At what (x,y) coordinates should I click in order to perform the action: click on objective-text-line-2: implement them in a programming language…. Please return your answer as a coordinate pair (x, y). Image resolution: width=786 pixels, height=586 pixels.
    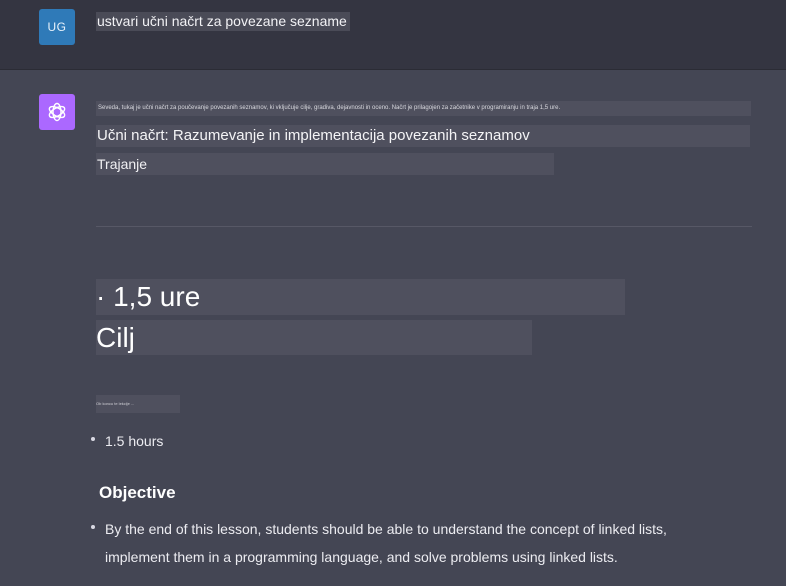
    Looking at the image, I should click on (361, 557).